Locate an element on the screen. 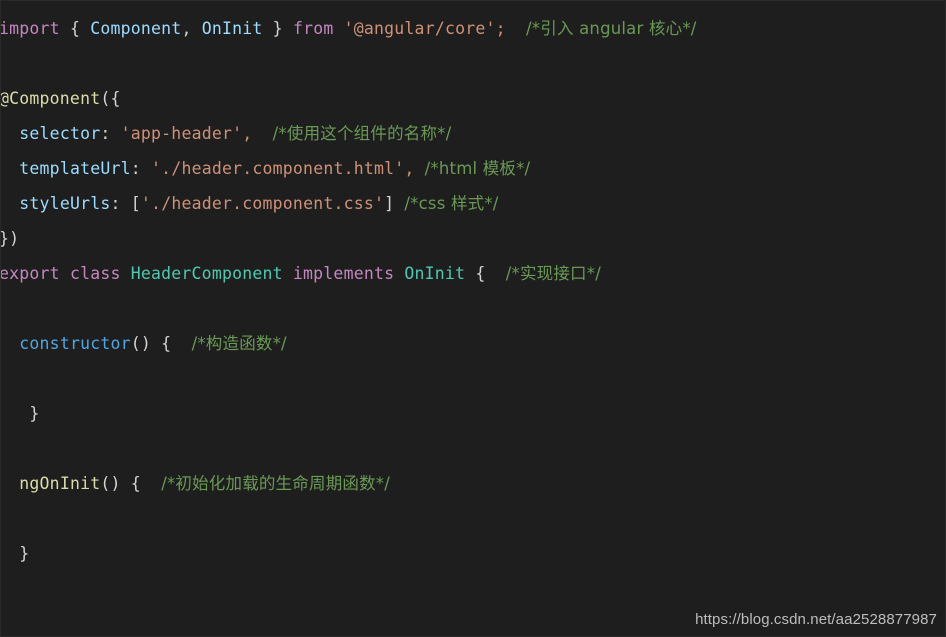  code-line-10: constructor() { /*构造函数*/ is located at coordinates (473, 343).